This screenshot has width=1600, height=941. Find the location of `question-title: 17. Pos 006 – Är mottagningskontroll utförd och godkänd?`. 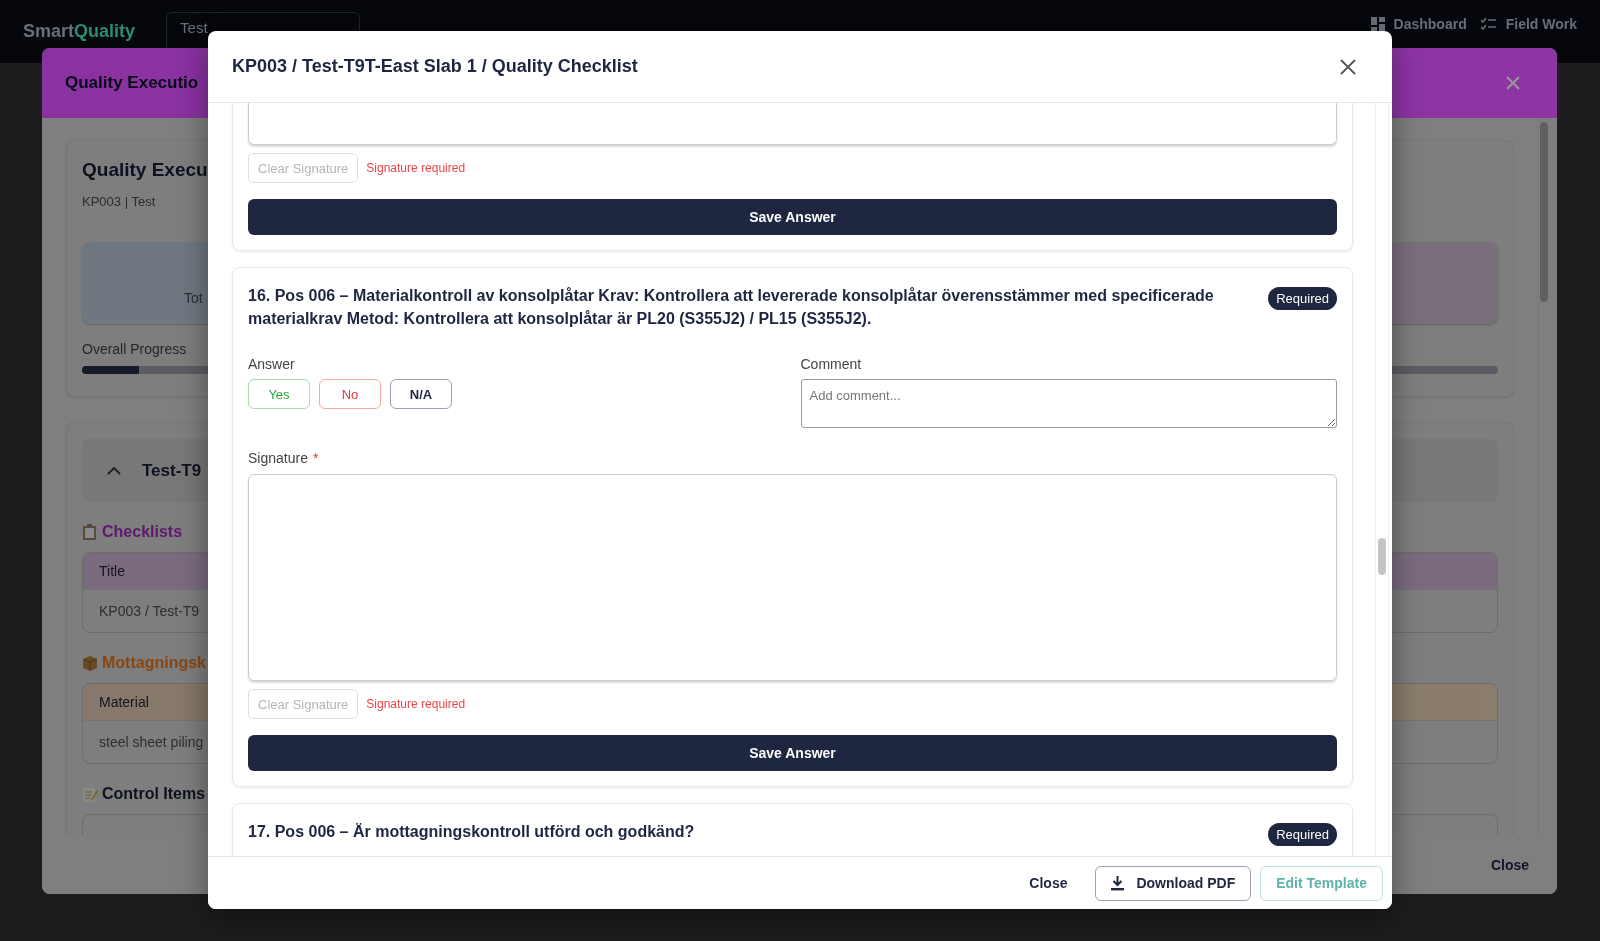

question-title: 17. Pos 006 – Är mottagningskontroll utförd och godkänd? is located at coordinates (471, 832).